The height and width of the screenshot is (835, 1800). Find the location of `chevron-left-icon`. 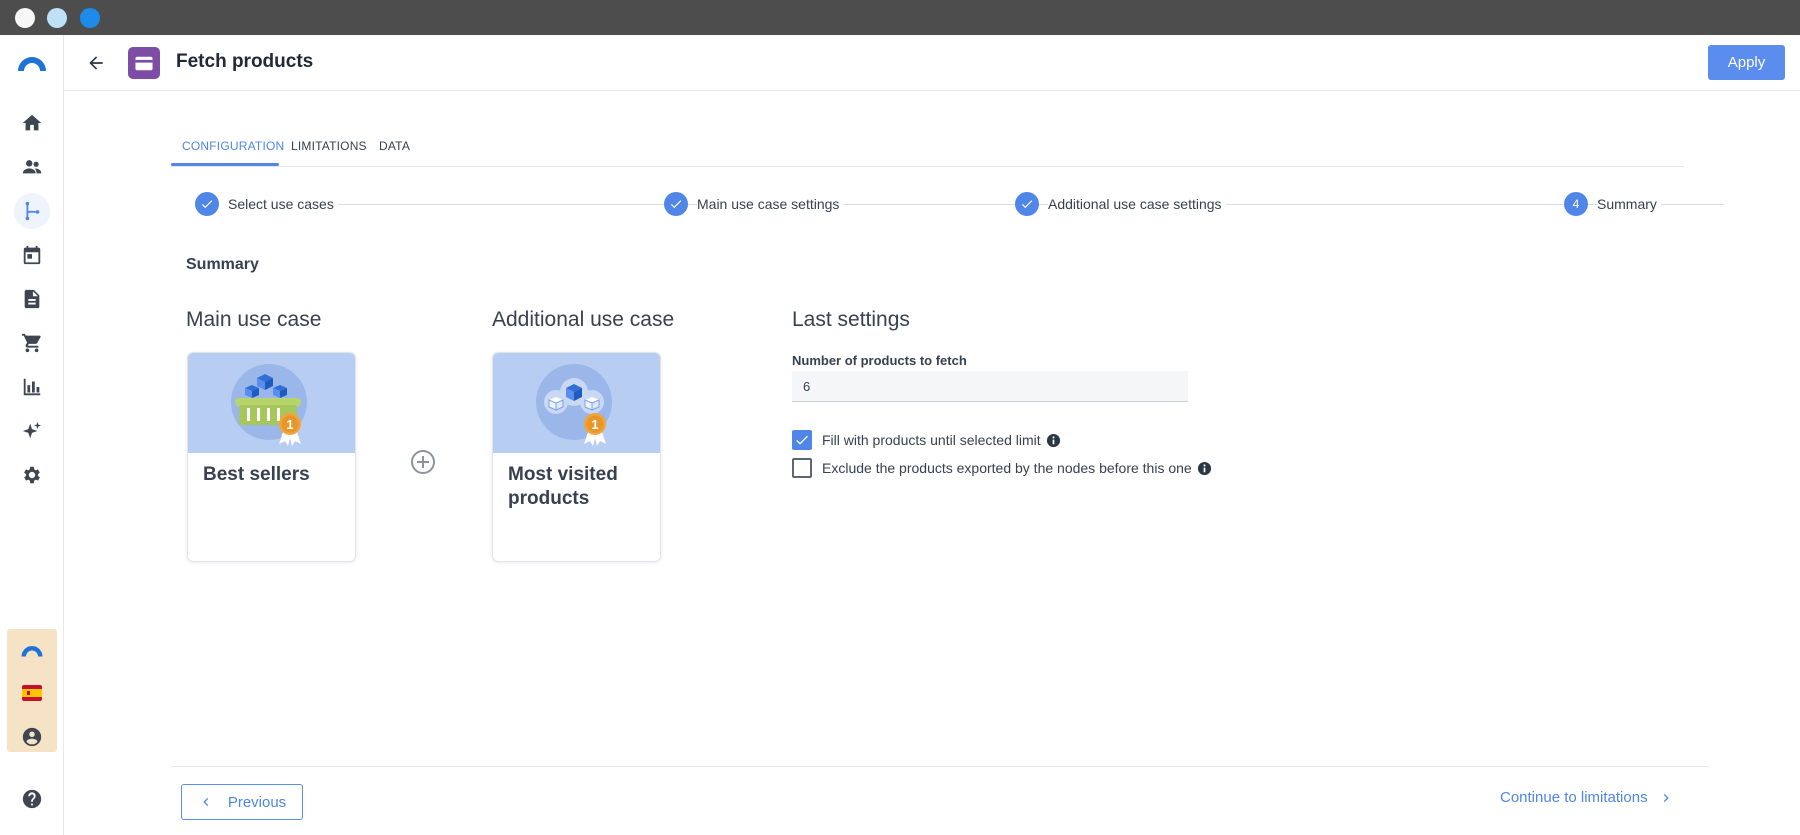

chevron-left-icon is located at coordinates (206, 802).